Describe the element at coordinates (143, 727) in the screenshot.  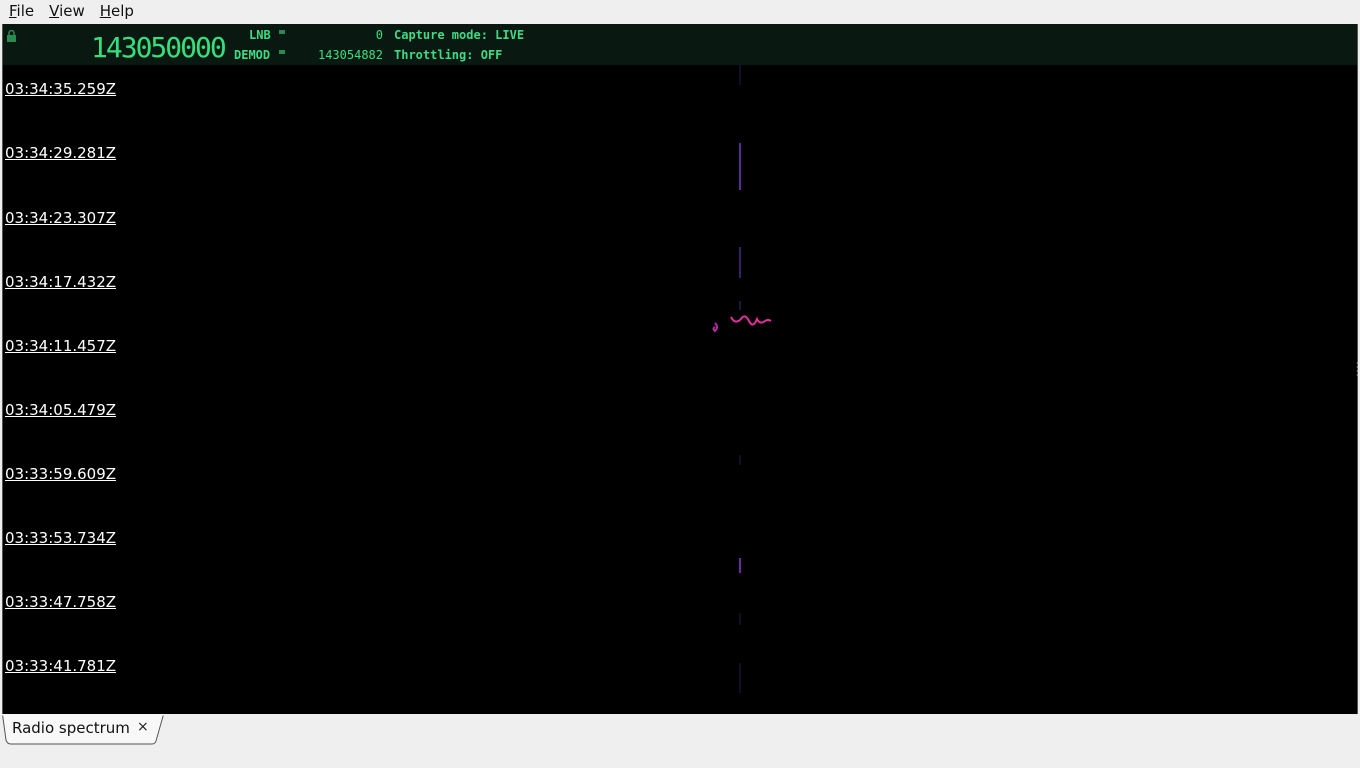
I see `close-icon: ×` at that location.